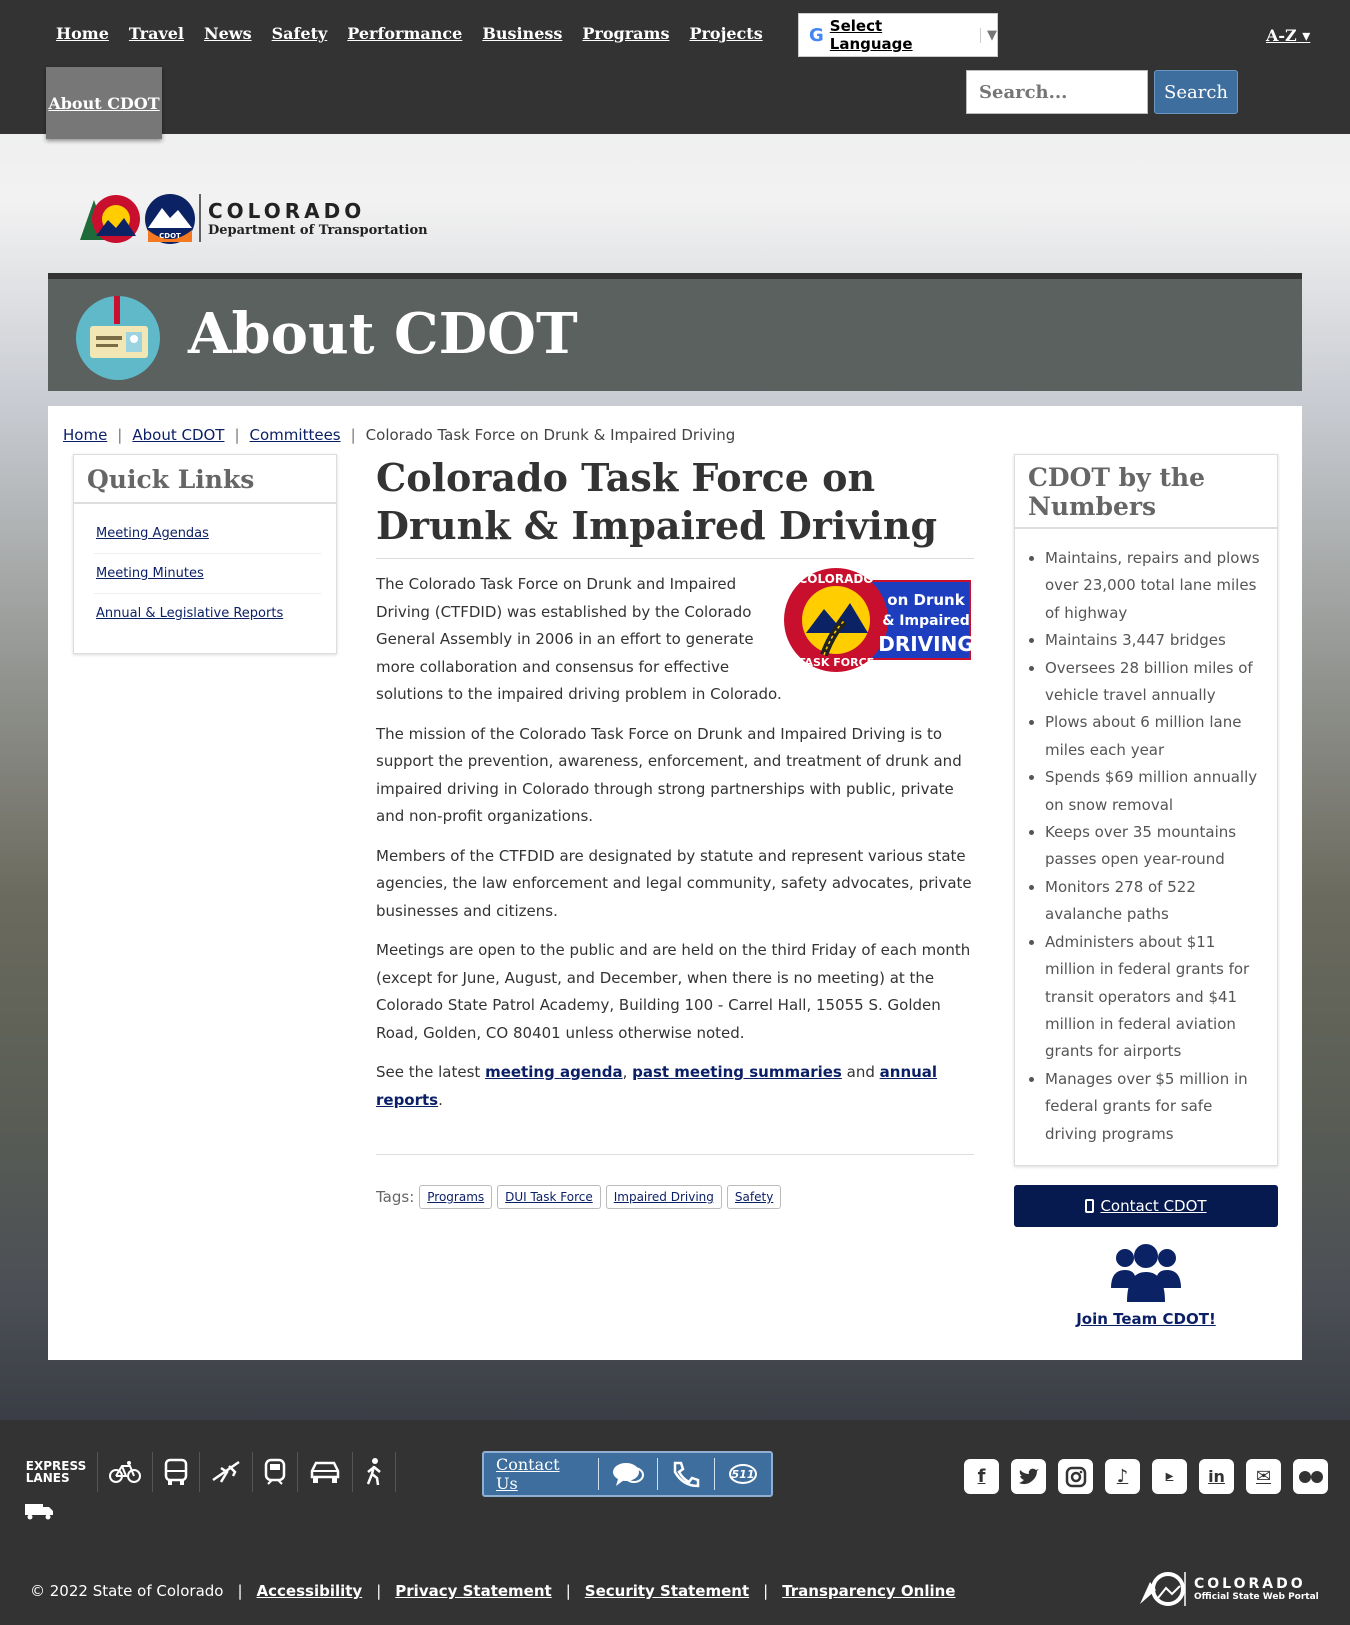 This screenshot has height=1625, width=1350. I want to click on chat-icon, so click(627, 1474).